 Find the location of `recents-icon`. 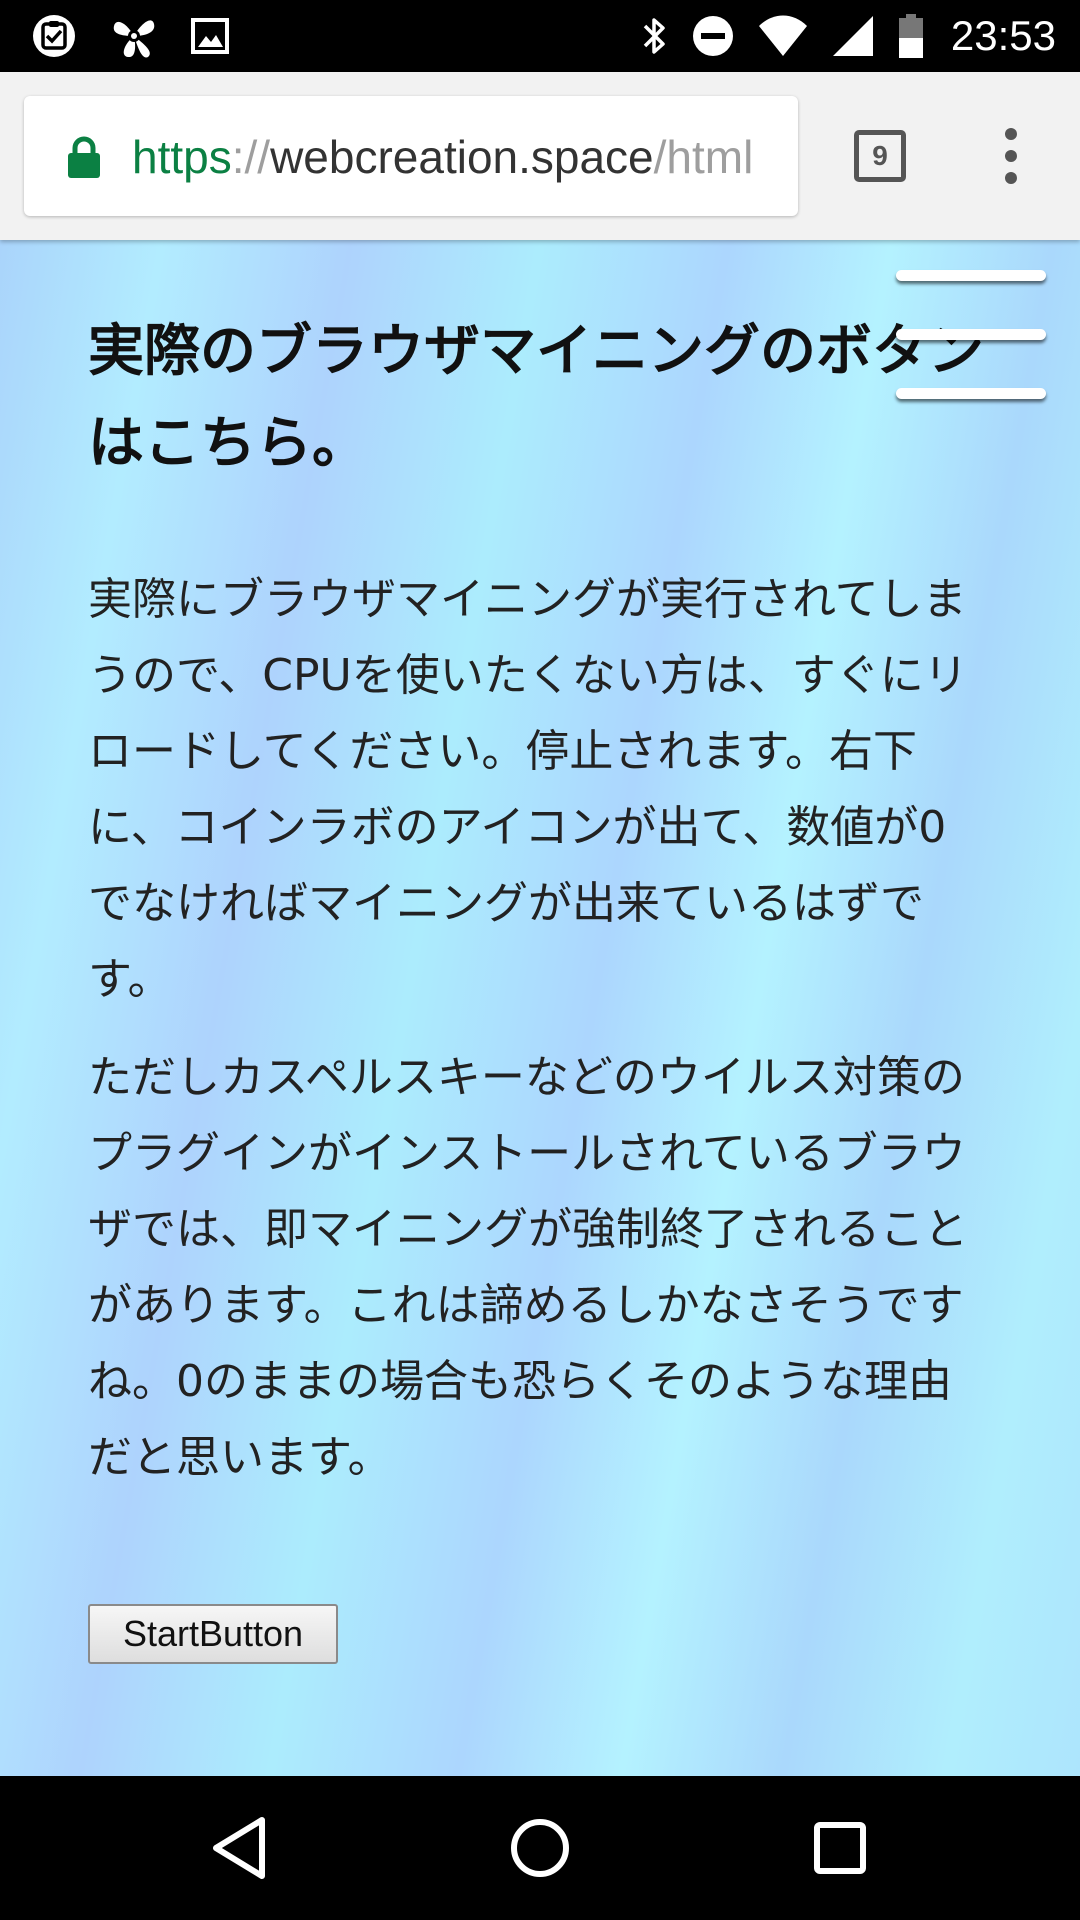

recents-icon is located at coordinates (840, 1848).